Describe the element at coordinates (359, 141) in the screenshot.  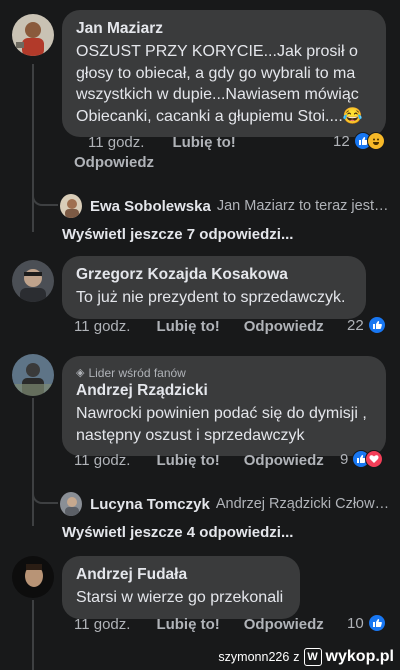
I see `reaction-summary: 12` at that location.